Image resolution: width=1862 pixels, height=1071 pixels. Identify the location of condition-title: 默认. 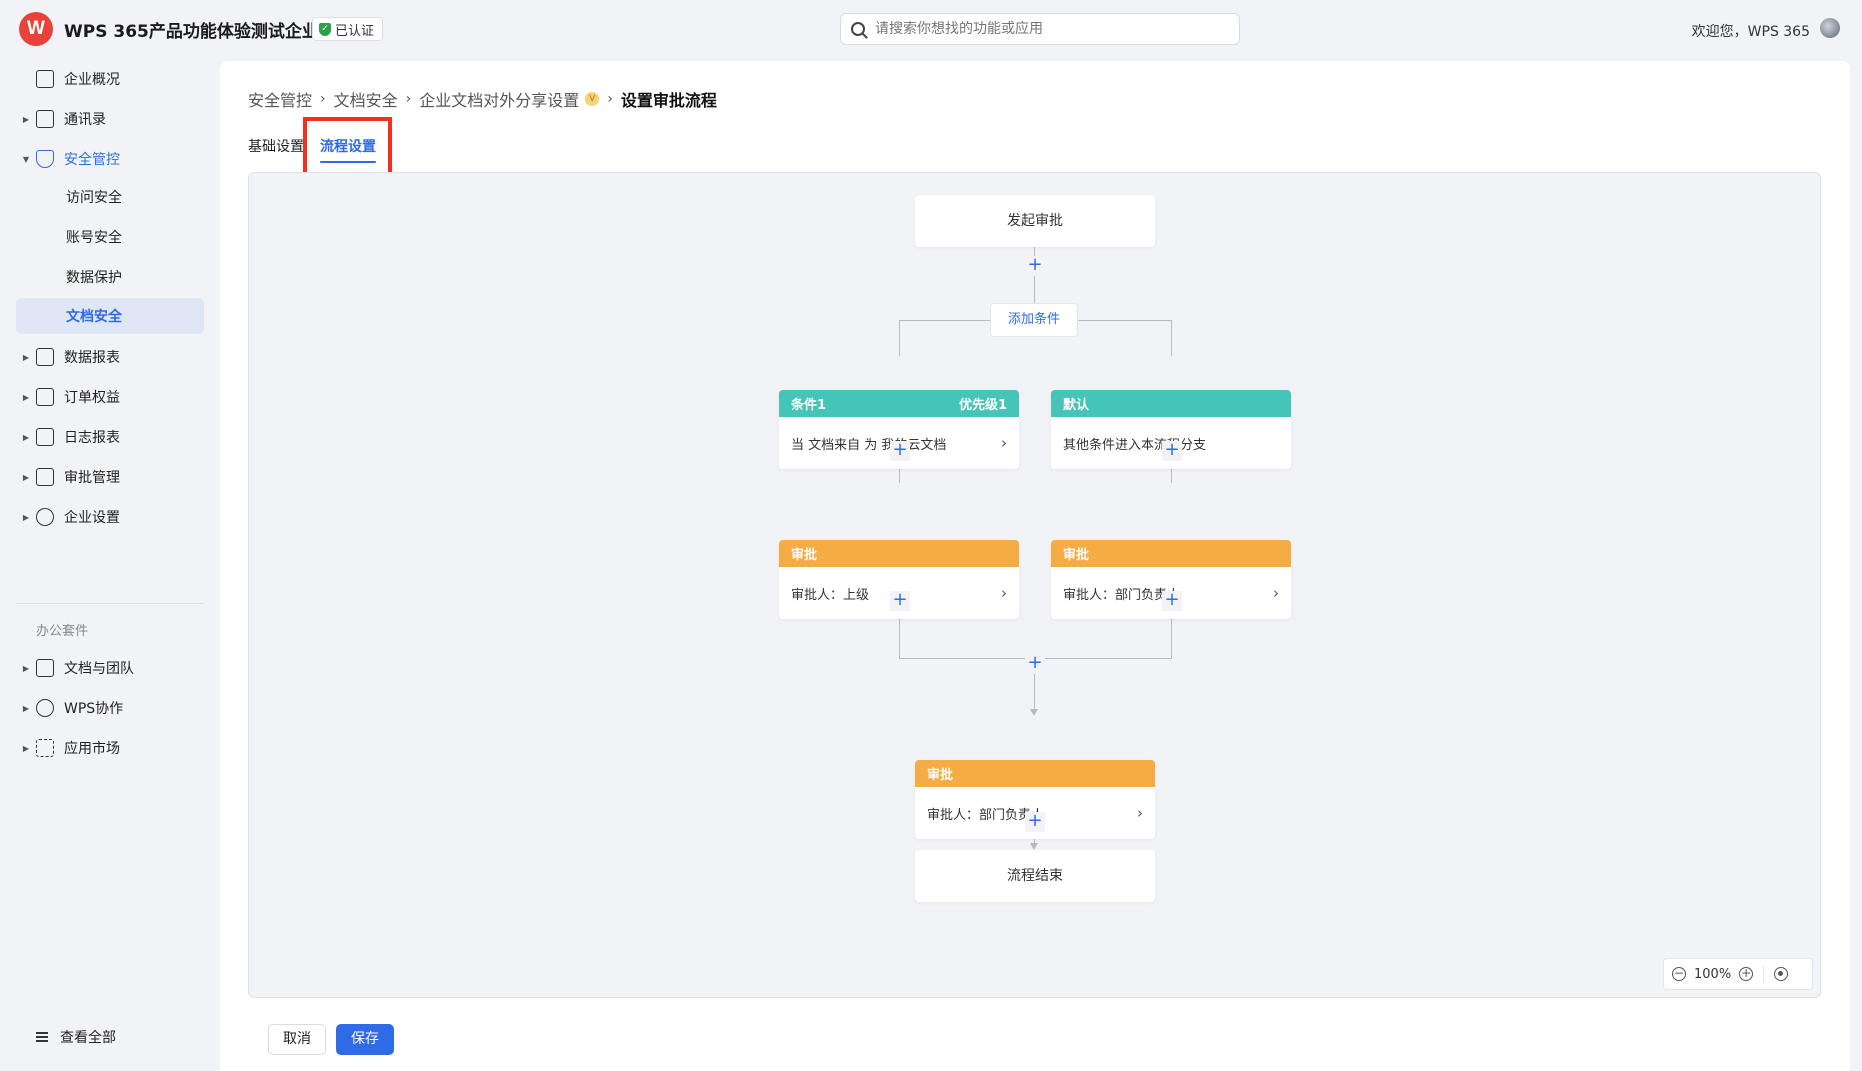
(1076, 405).